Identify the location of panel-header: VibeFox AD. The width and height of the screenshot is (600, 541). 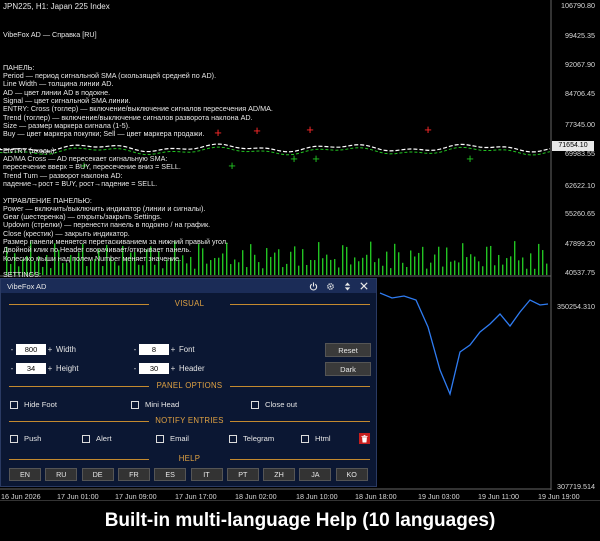
(188, 286).